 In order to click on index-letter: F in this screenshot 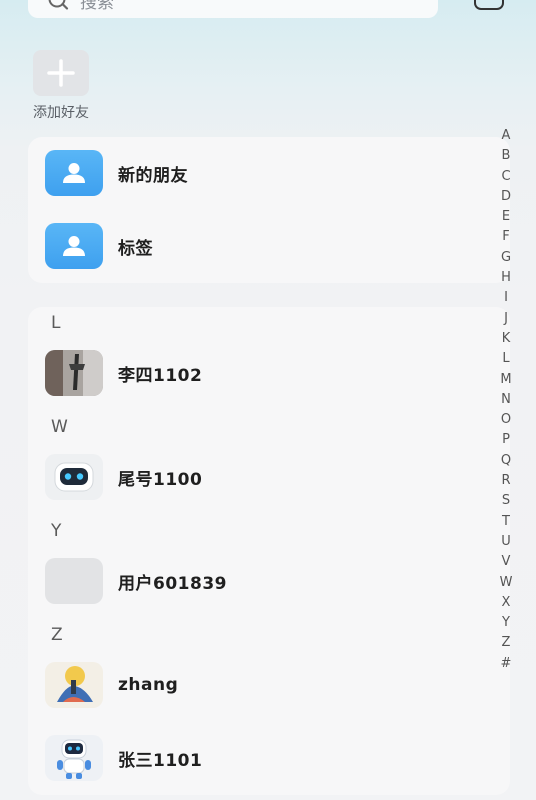, I will do `click(505, 237)`.